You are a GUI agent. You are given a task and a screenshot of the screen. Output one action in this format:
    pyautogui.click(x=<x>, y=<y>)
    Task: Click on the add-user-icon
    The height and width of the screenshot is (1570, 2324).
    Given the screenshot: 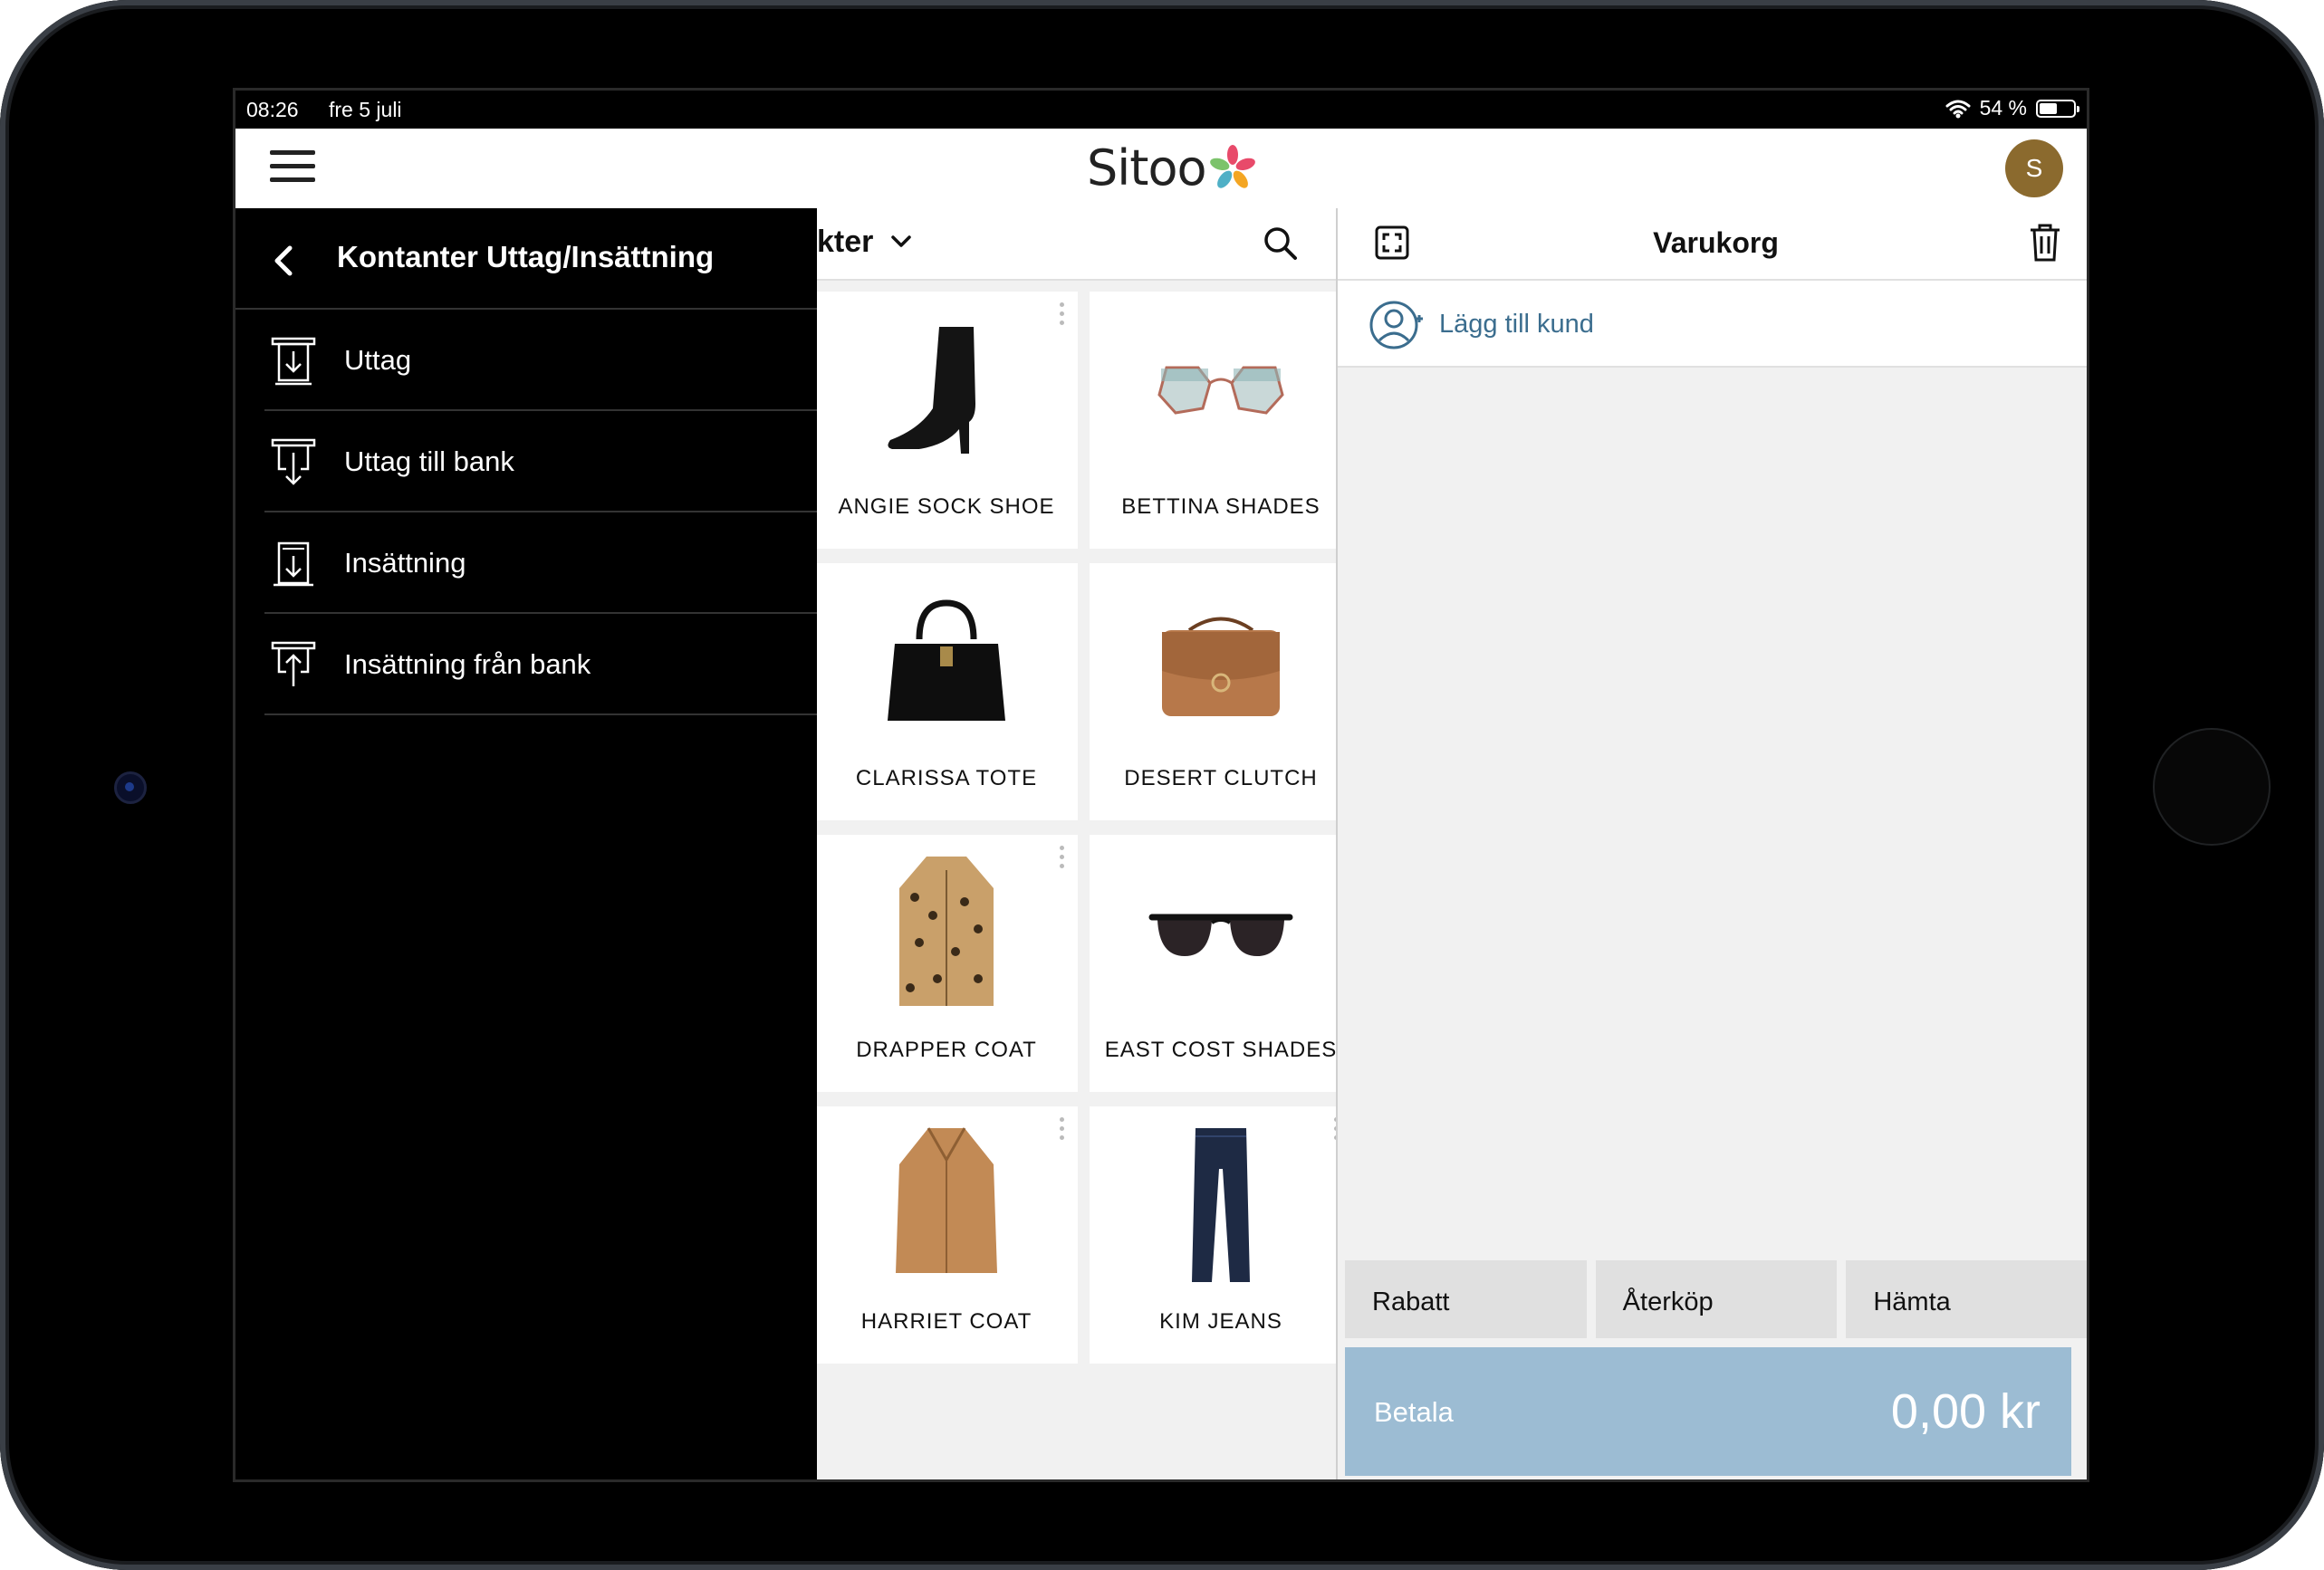 What is the action you would take?
    pyautogui.click(x=1396, y=325)
    